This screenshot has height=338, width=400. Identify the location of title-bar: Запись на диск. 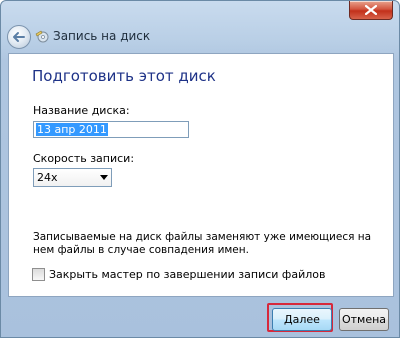
(200, 38).